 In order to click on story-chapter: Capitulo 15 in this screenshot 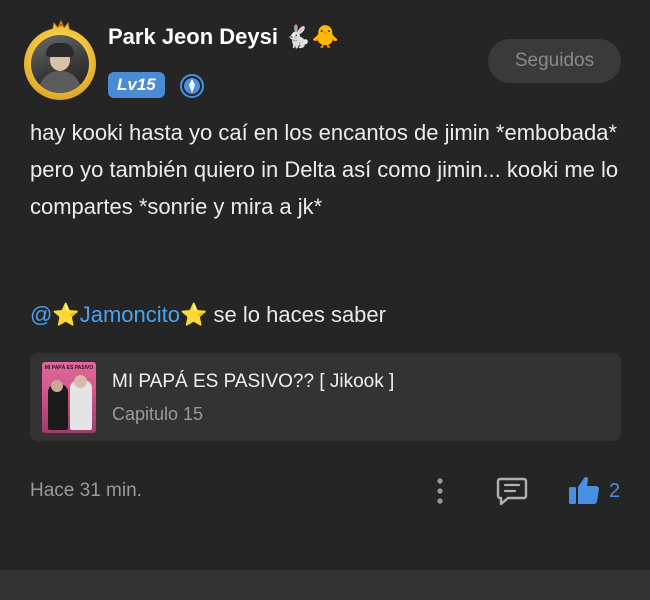, I will do `click(158, 414)`.